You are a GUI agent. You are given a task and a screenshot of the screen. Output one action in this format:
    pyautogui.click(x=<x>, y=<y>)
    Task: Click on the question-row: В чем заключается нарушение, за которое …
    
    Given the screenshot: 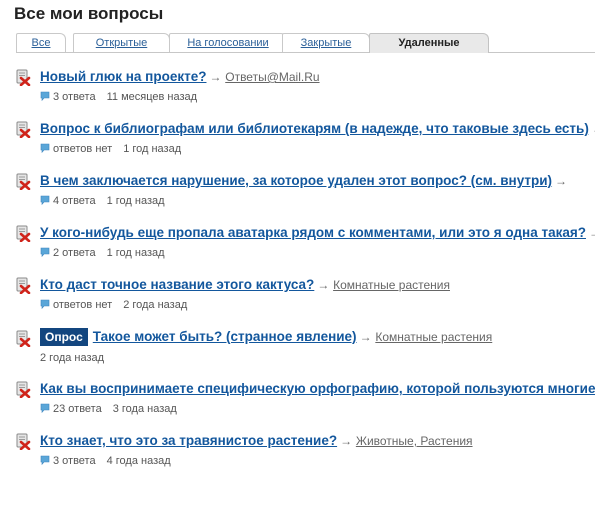 What is the action you would take?
    pyautogui.click(x=297, y=193)
    